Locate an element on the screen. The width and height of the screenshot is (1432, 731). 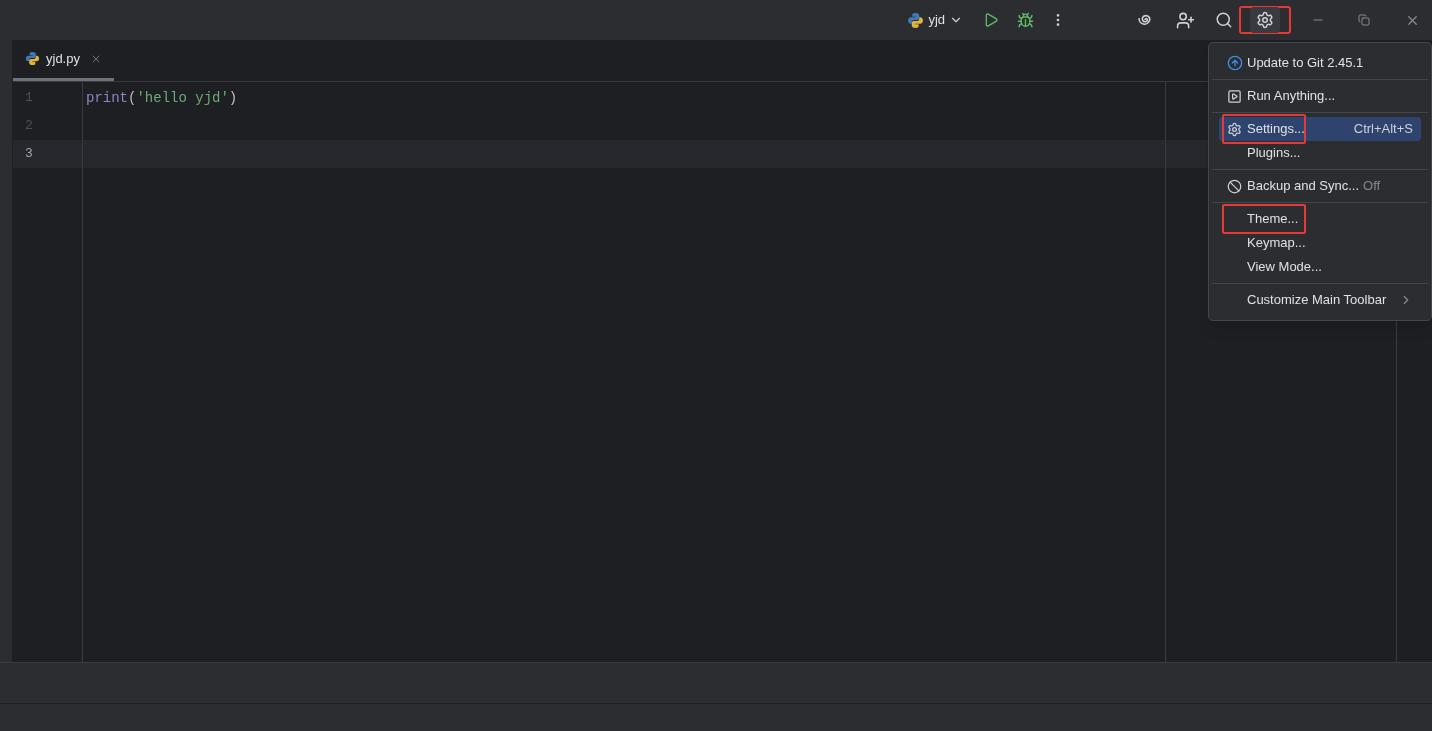
run-window-icon is located at coordinates (1234, 96).